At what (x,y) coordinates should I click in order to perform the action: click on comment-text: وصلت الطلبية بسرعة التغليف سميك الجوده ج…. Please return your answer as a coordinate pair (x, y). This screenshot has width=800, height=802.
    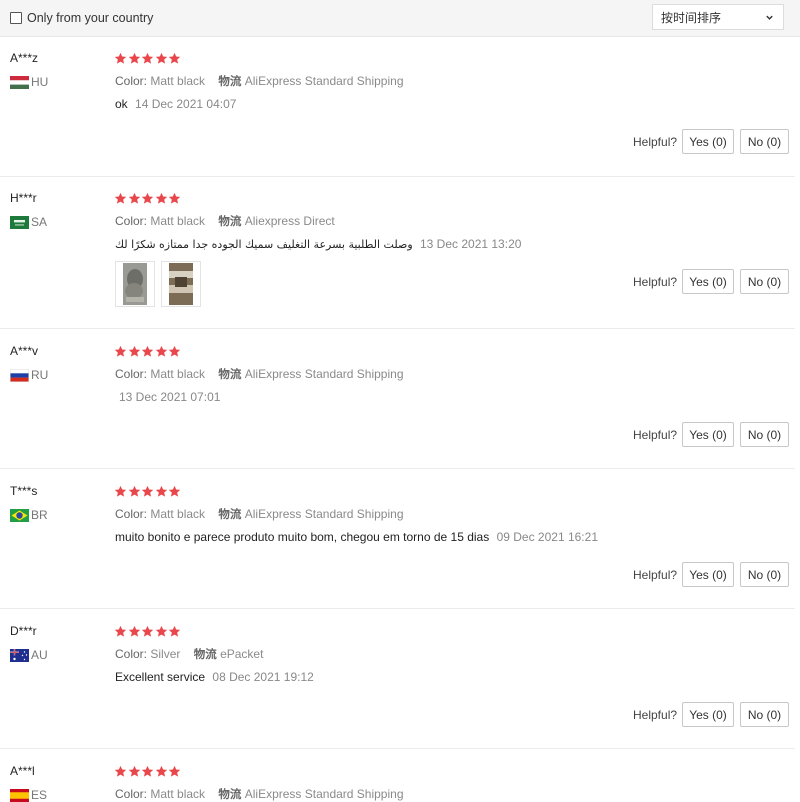
    Looking at the image, I should click on (264, 244).